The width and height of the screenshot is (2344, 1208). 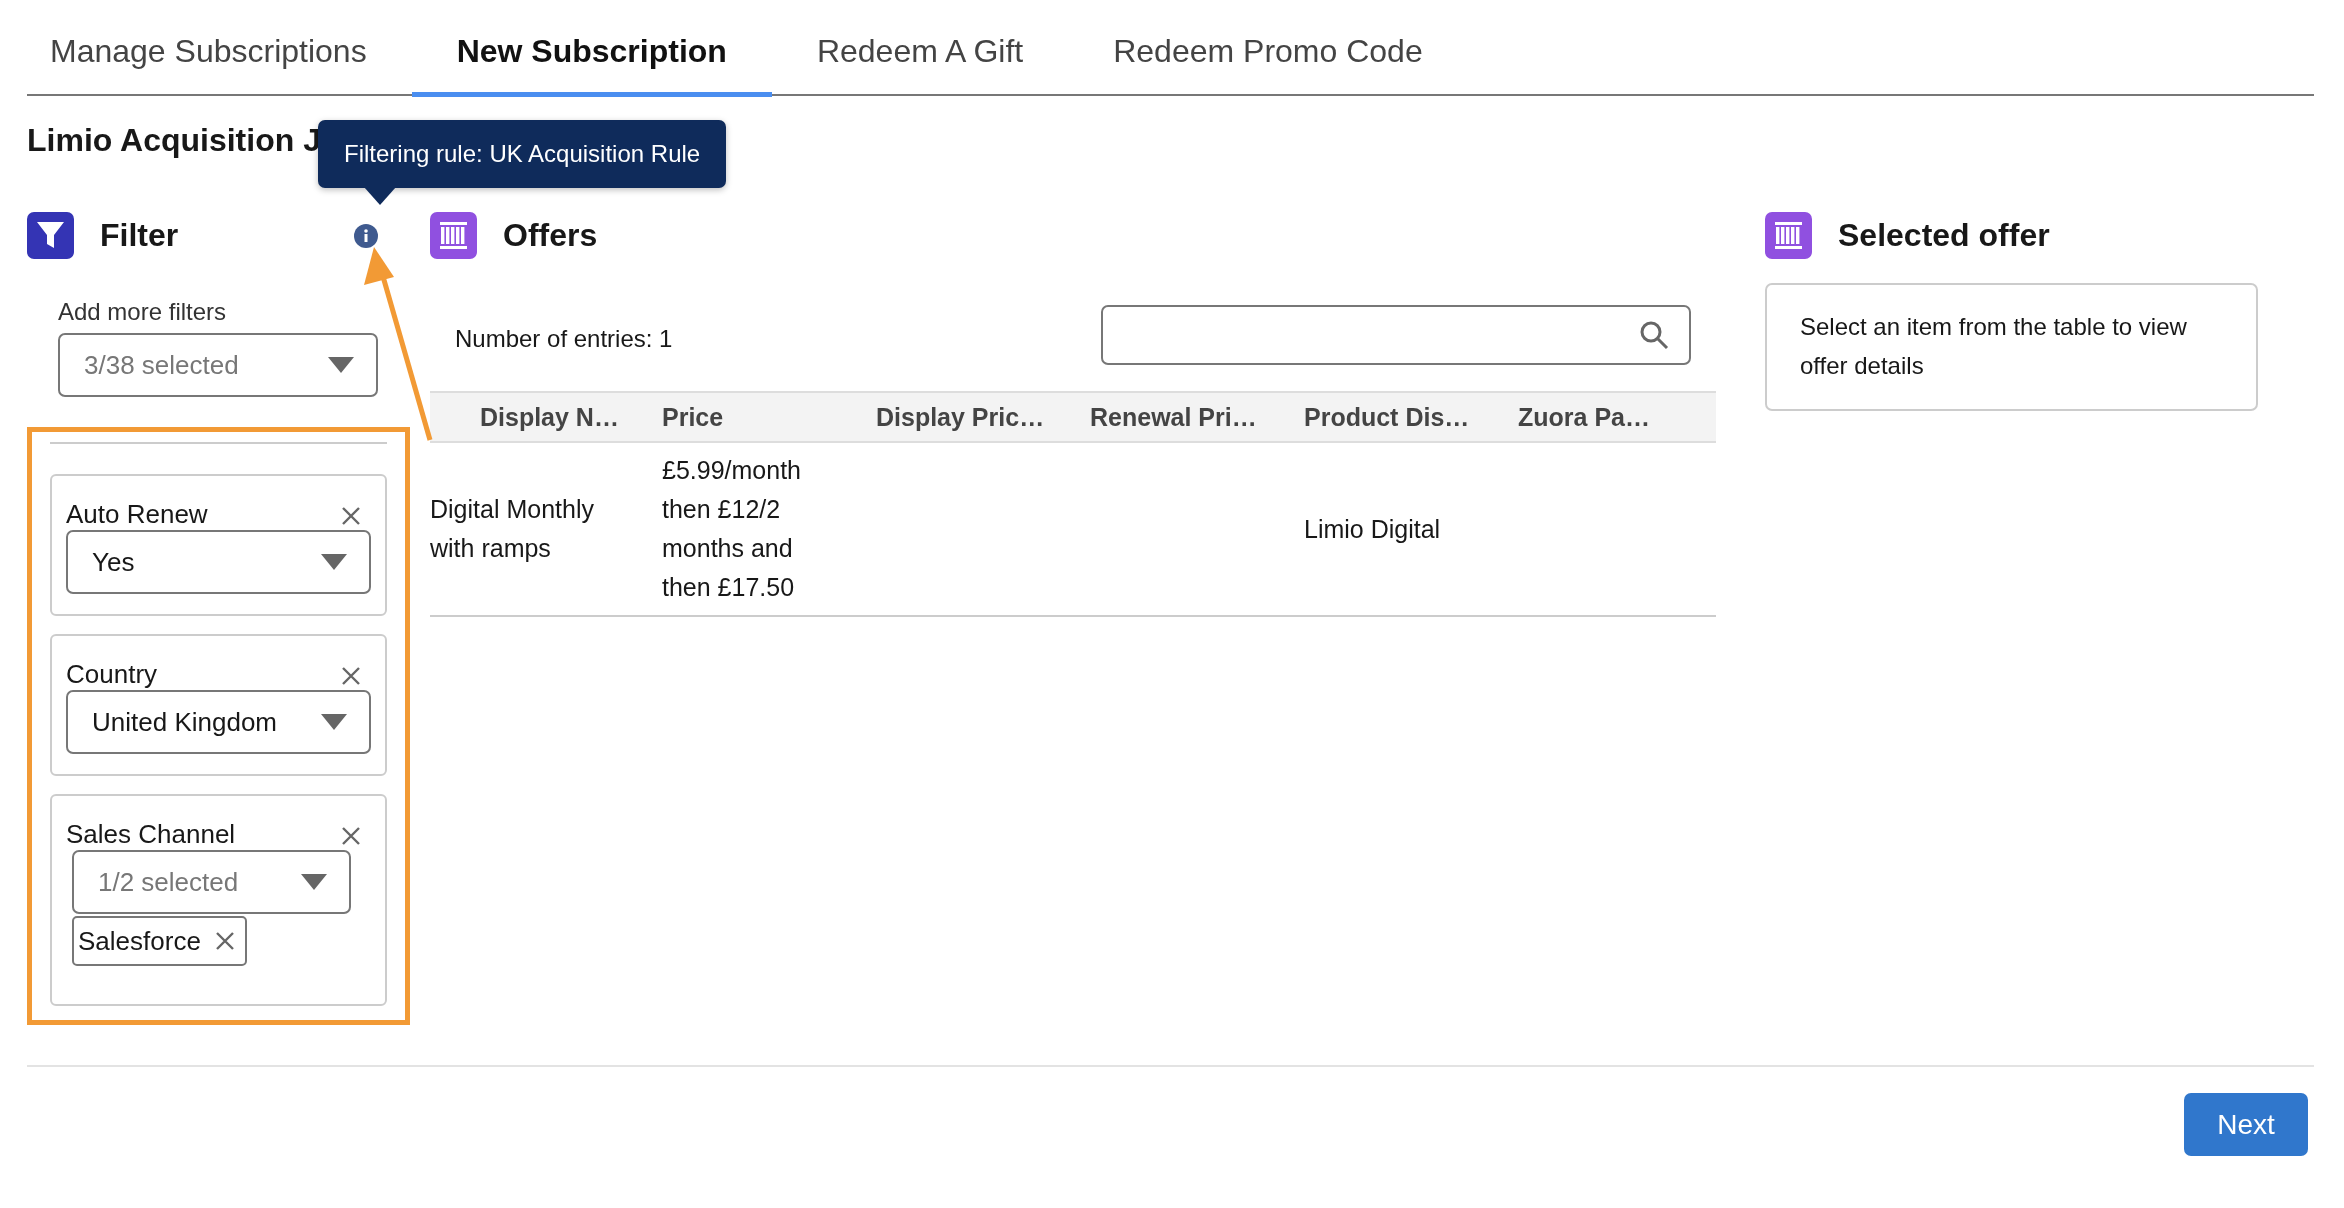 What do you see at coordinates (522, 154) in the screenshot?
I see `tooltip: Filtering rule: UK Acquisition Rule` at bounding box center [522, 154].